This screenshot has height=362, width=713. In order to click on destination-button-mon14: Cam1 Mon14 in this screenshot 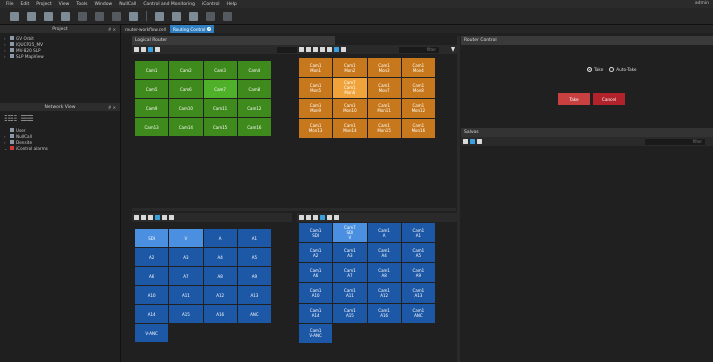, I will do `click(350, 128)`.